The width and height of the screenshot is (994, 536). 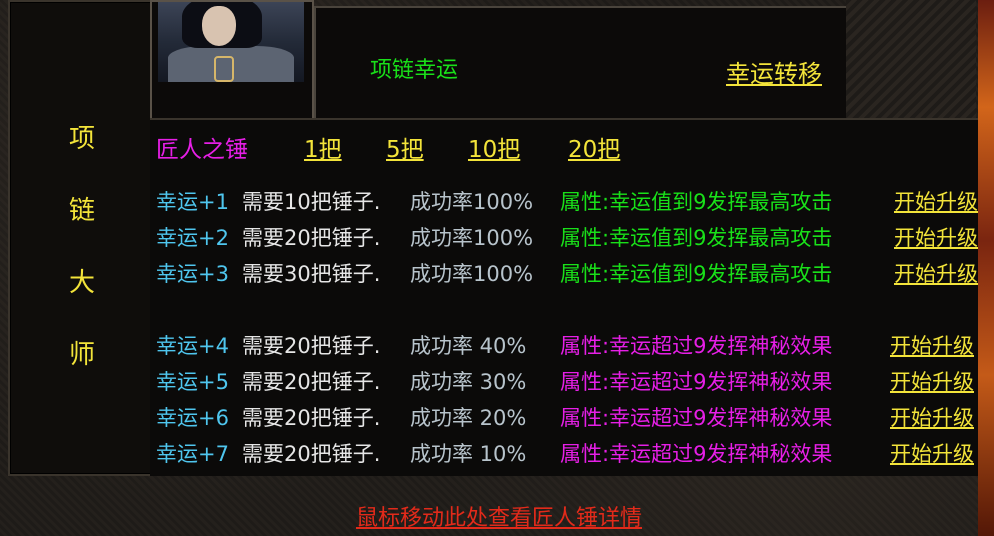 What do you see at coordinates (192, 274) in the screenshot?
I see `luck-level: 幸运+3` at bounding box center [192, 274].